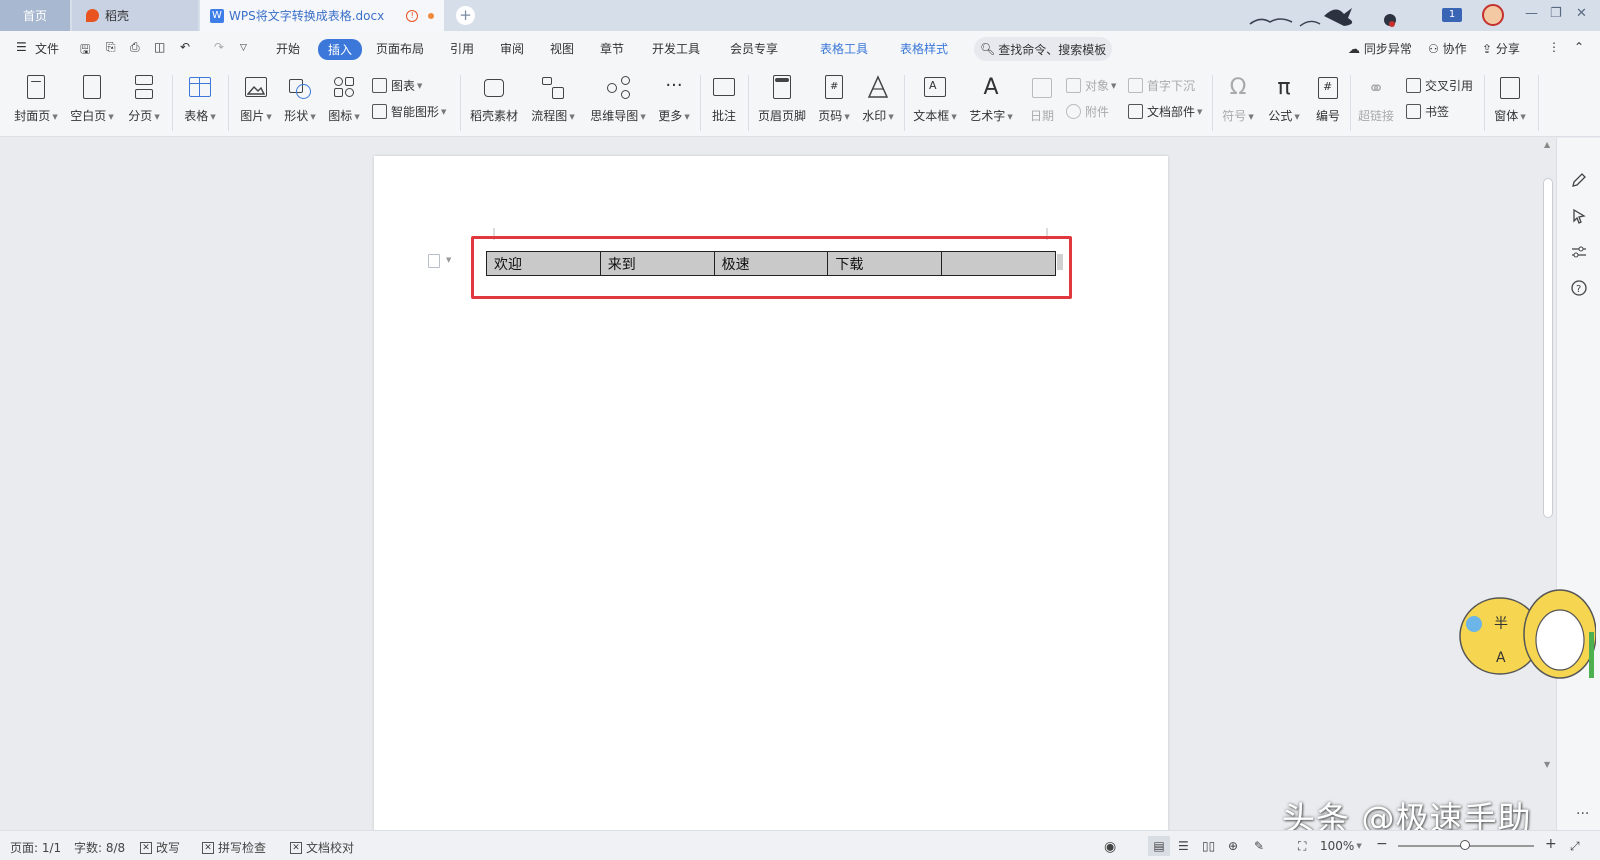  Describe the element at coordinates (1465, 845) in the screenshot. I see `zoom-slider-thumb` at that location.